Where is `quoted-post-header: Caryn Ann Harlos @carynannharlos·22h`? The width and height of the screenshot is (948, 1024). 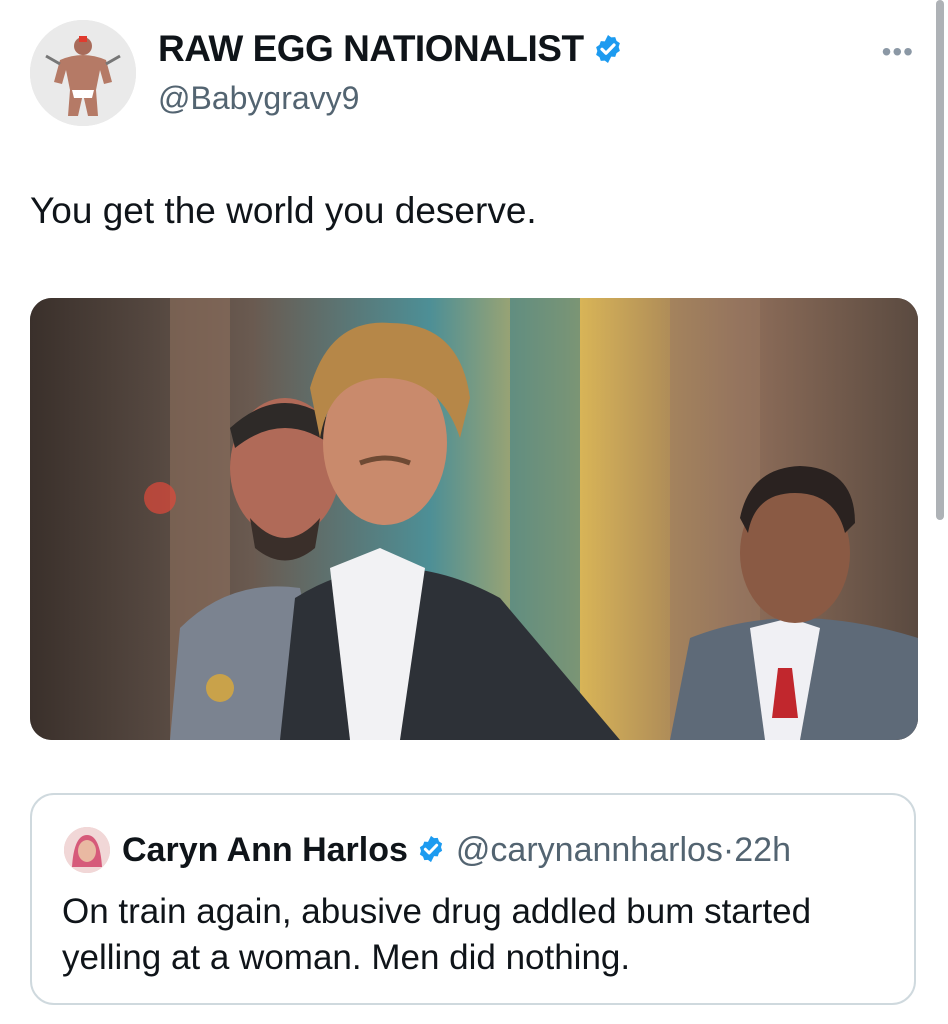
quoted-post-header: Caryn Ann Harlos @carynannharlos·22h is located at coordinates (456, 850).